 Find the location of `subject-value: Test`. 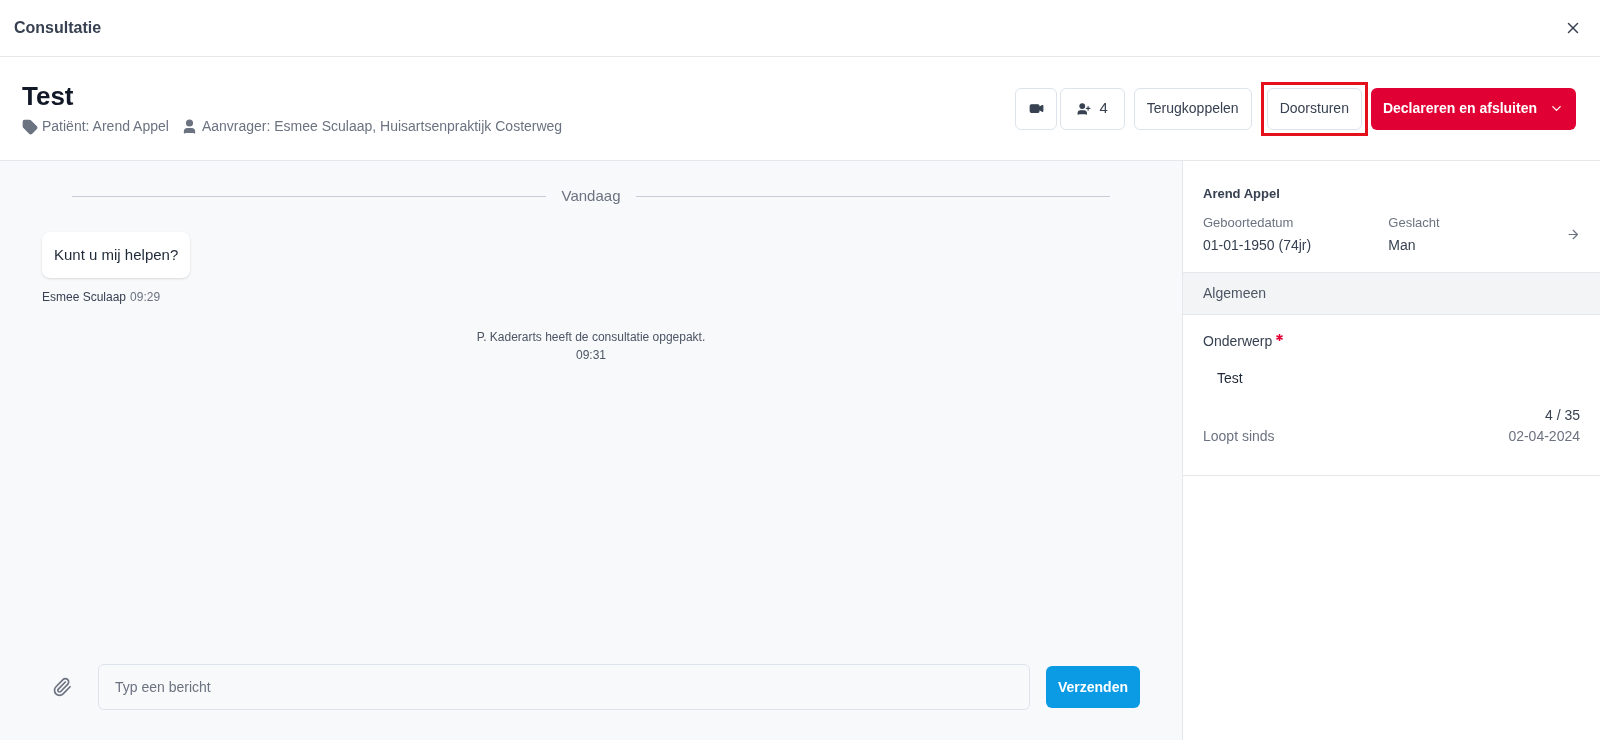

subject-value: Test is located at coordinates (1230, 378).